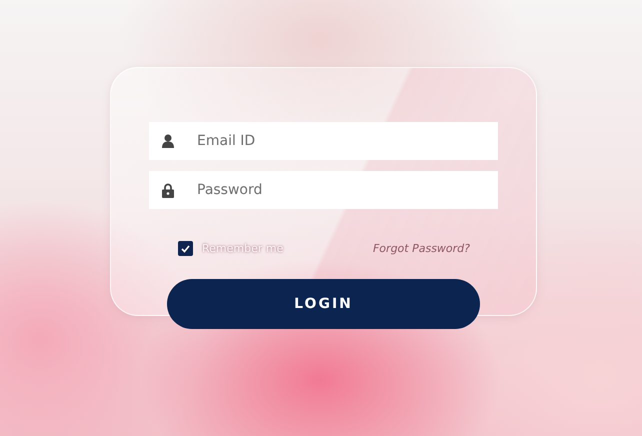 This screenshot has height=436, width=642. I want to click on lock-icon, so click(168, 190).